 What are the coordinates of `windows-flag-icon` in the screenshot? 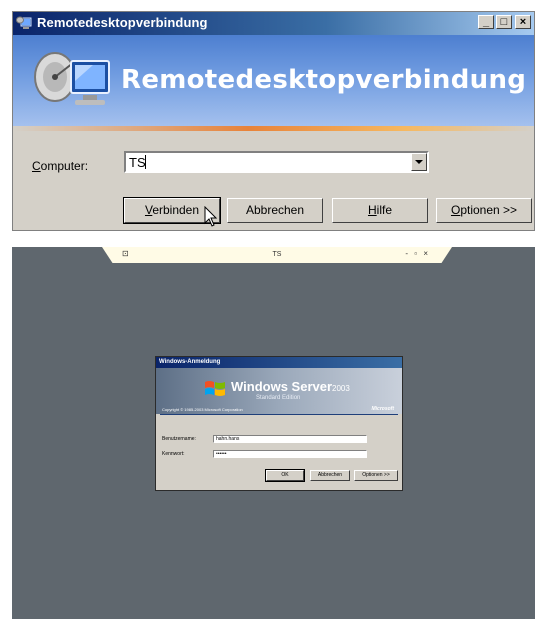 It's located at (215, 388).